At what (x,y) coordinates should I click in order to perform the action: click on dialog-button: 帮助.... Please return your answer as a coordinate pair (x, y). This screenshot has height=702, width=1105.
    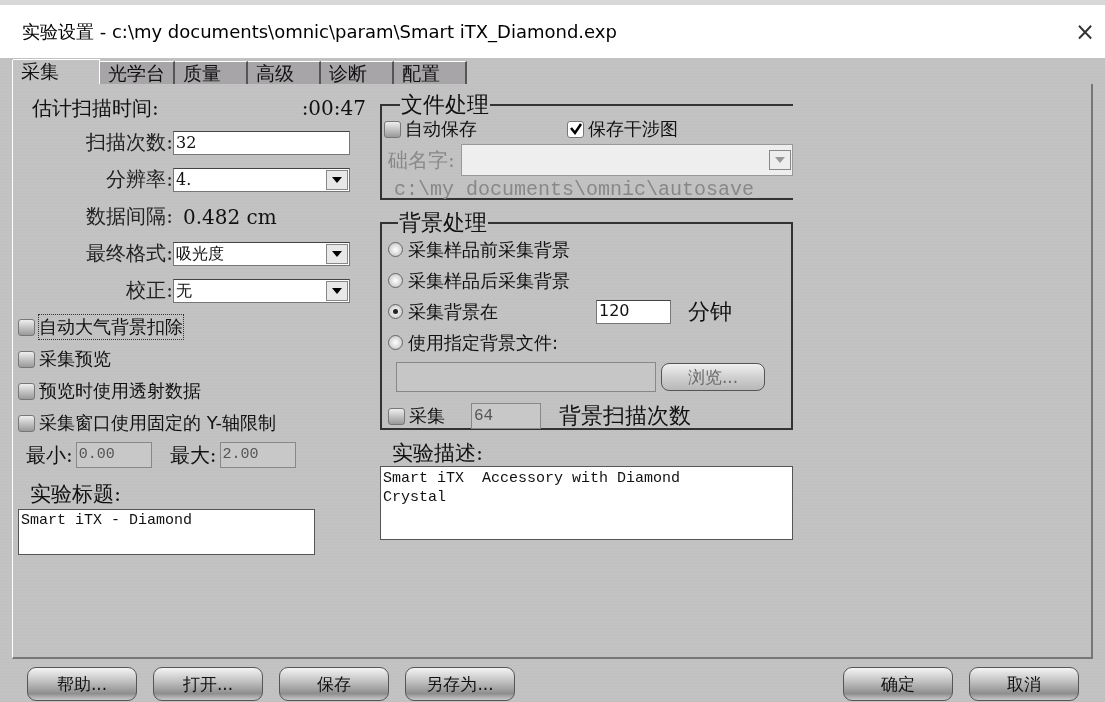
    Looking at the image, I should click on (82, 684).